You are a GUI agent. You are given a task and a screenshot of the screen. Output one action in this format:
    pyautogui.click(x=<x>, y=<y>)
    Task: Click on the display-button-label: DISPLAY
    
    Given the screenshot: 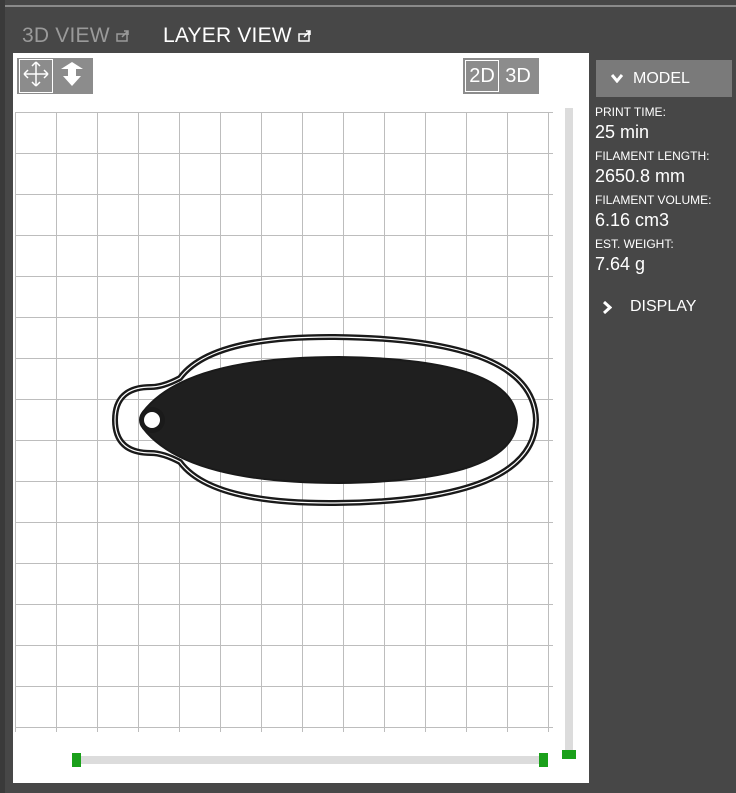 What is the action you would take?
    pyautogui.click(x=663, y=306)
    